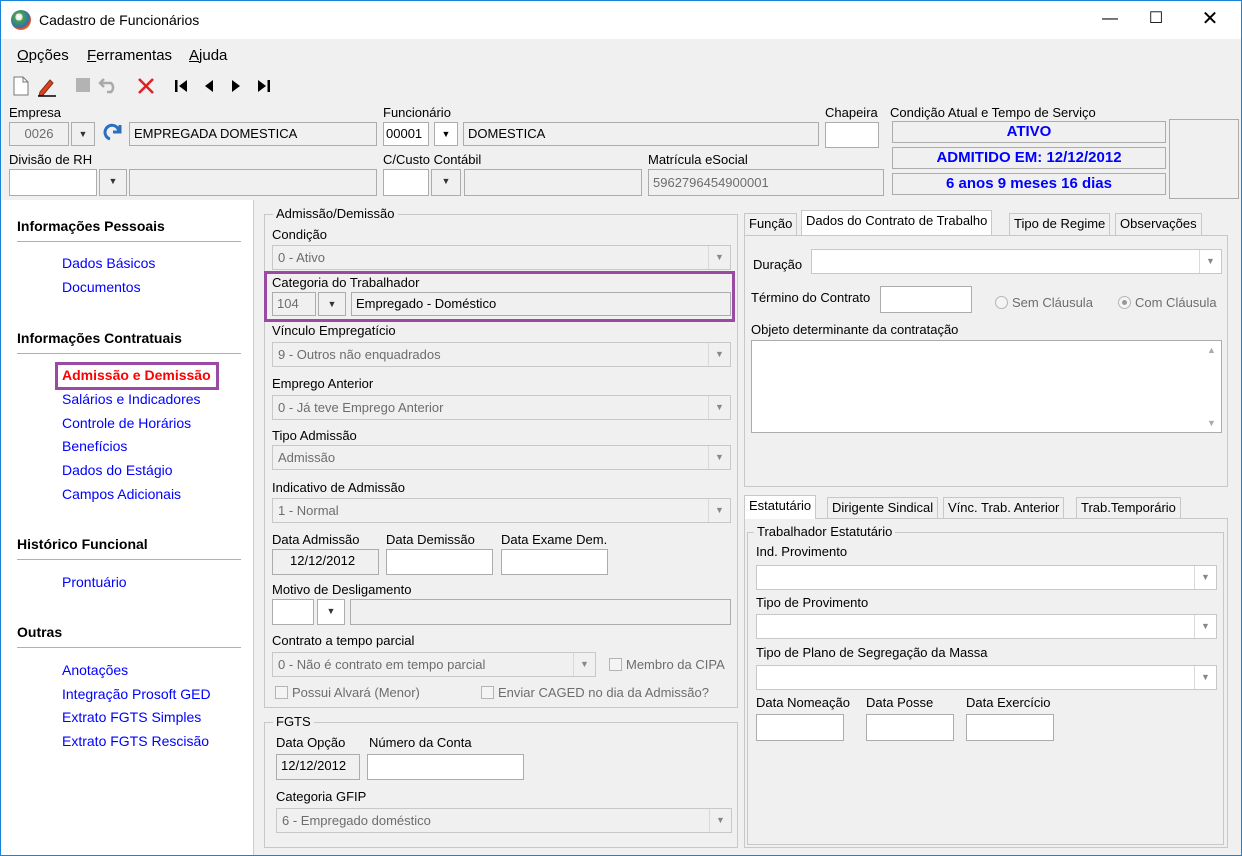  What do you see at coordinates (82, 544) in the screenshot?
I see `section-historico-funcional: Histórico Funcional` at bounding box center [82, 544].